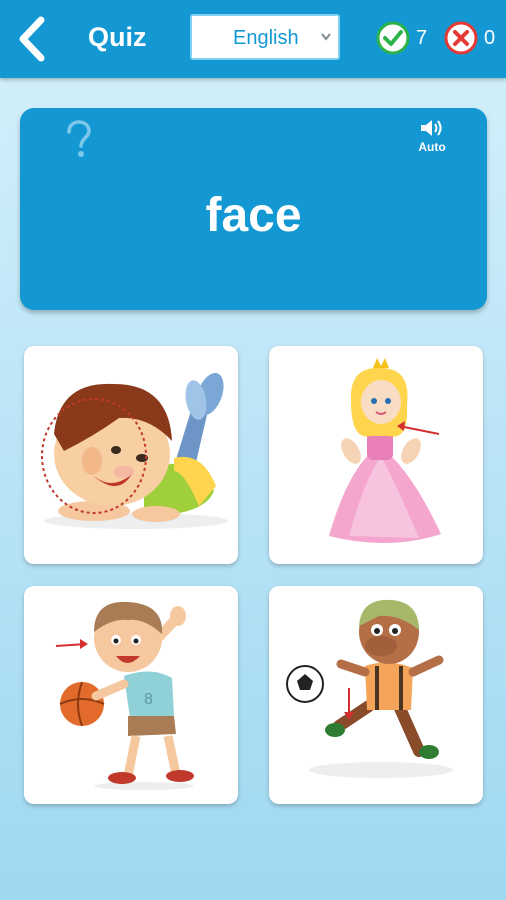 Image resolution: width=506 pixels, height=900 pixels. Describe the element at coordinates (490, 37) in the screenshot. I see `wrong-count: 0` at that location.